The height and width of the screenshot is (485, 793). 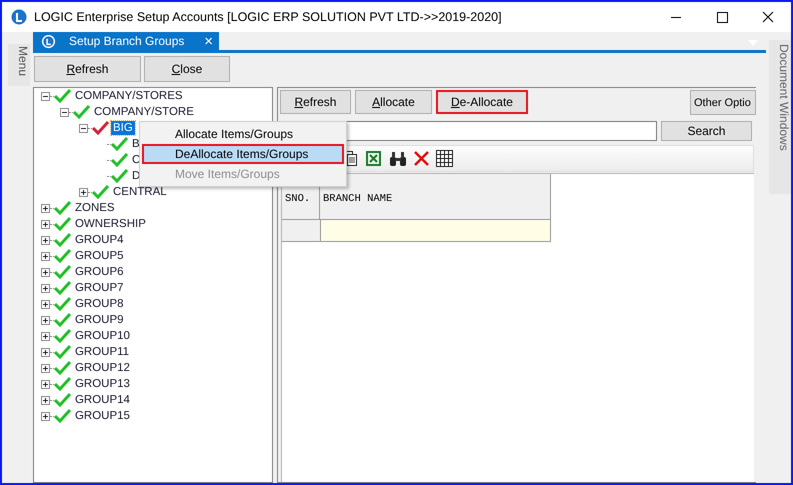 I want to click on tree-item: OWNERSHIP, so click(x=110, y=224).